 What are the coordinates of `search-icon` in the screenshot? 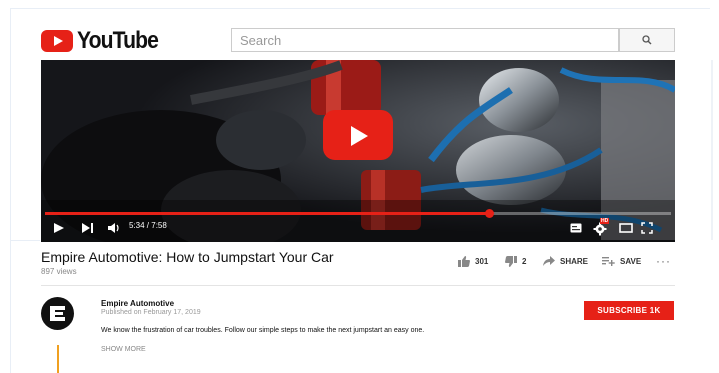 It's located at (647, 40).